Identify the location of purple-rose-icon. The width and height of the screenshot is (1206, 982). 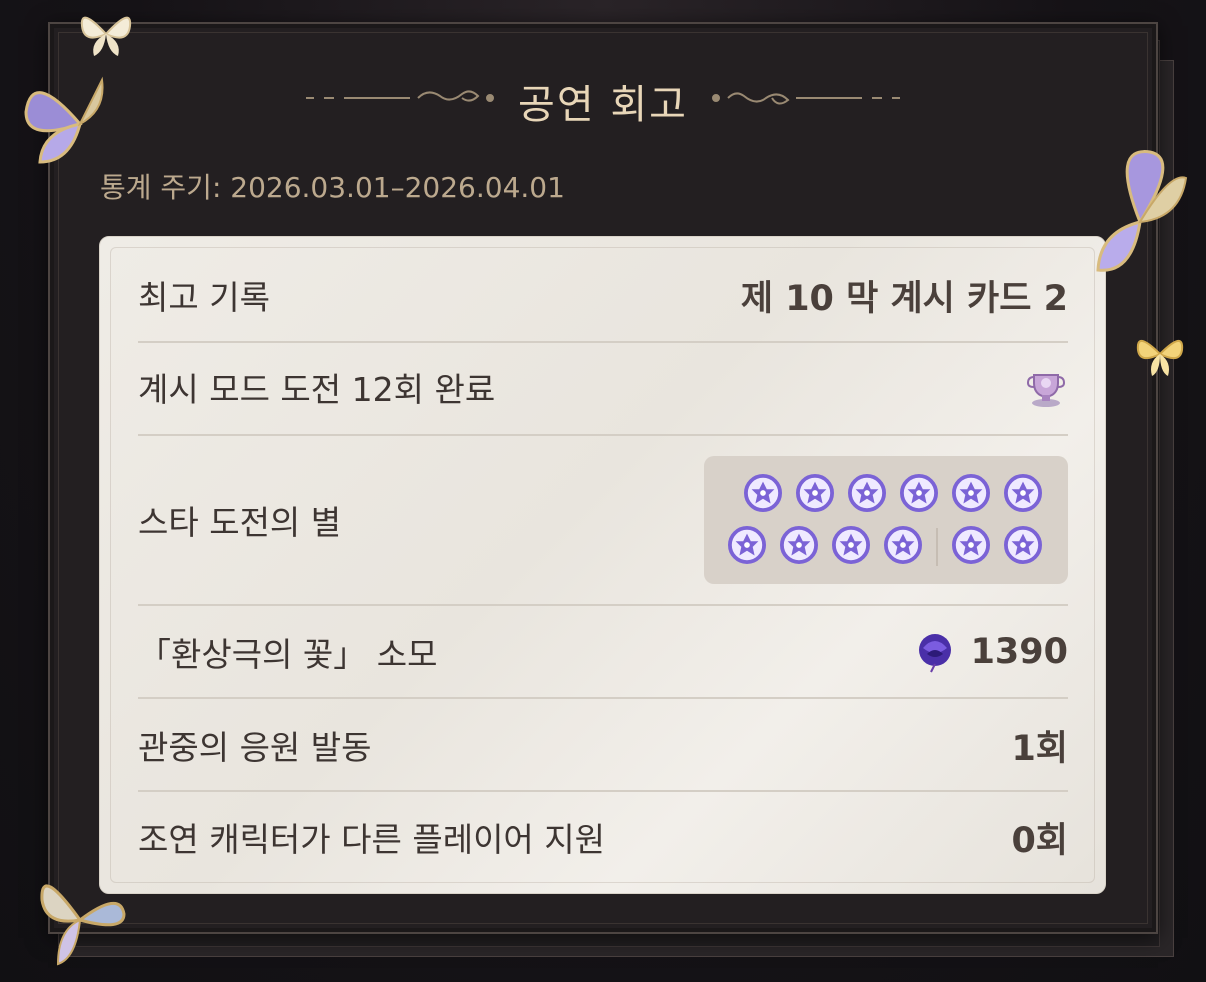
(934, 653).